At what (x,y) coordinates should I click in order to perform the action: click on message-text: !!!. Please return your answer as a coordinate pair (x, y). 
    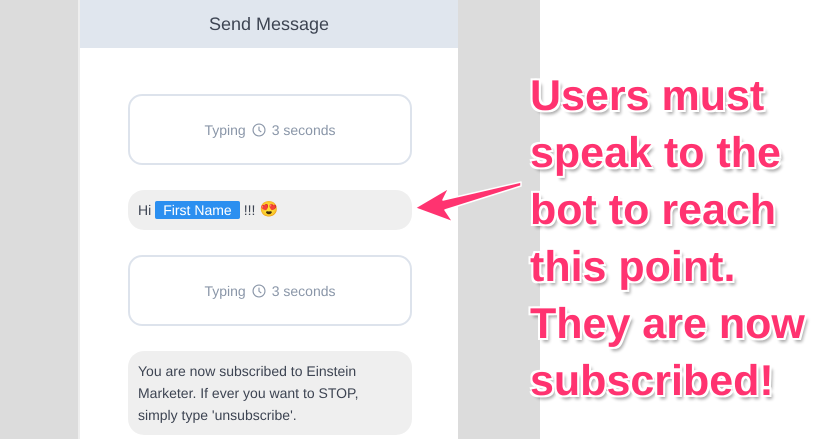
    Looking at the image, I should click on (250, 210).